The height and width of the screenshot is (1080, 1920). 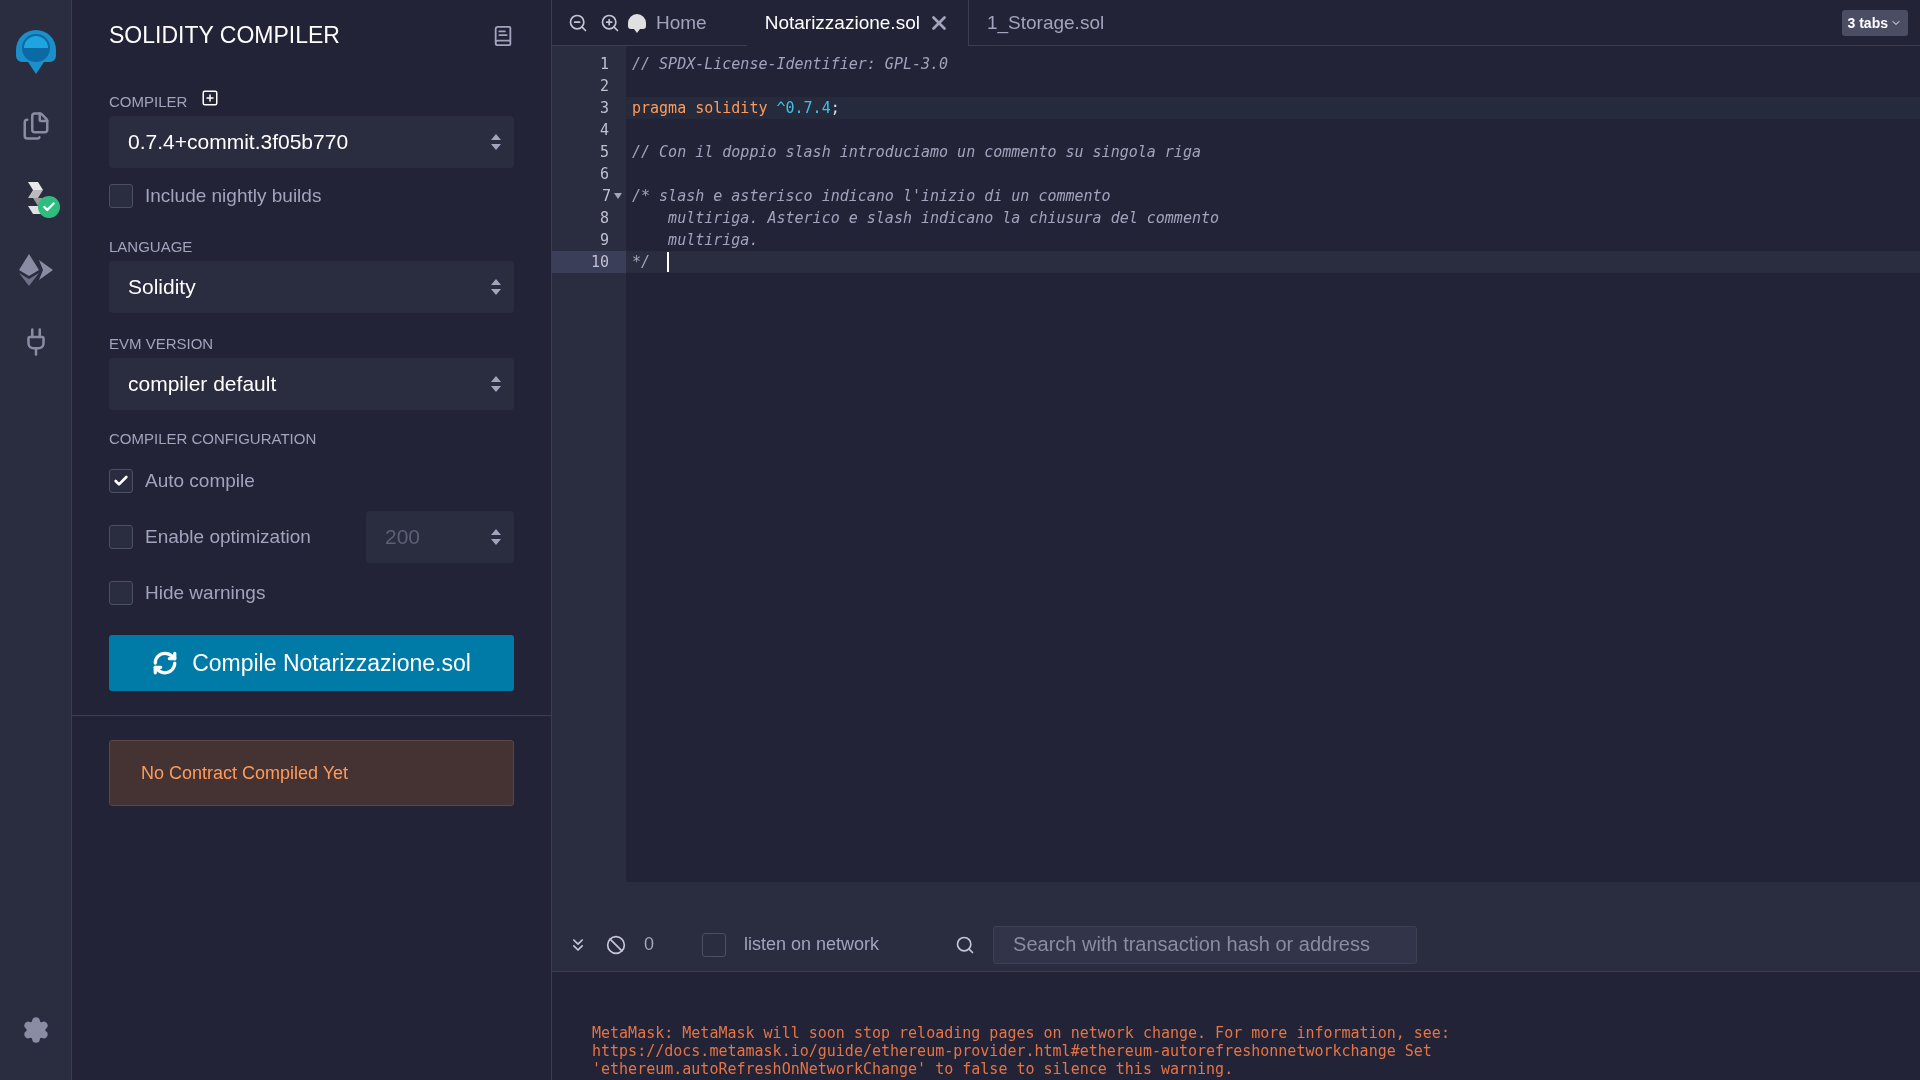 What do you see at coordinates (151, 246) in the screenshot?
I see `language-label: LANGUAGE` at bounding box center [151, 246].